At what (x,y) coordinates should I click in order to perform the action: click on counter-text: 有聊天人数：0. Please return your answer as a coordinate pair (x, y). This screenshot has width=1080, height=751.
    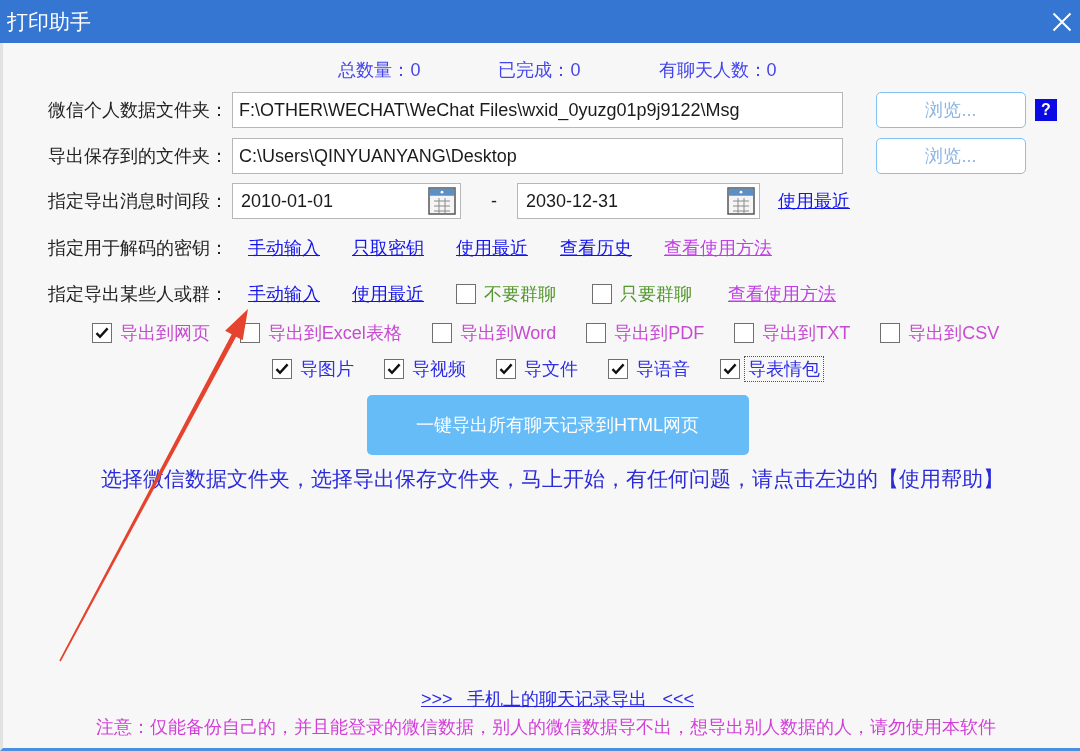
    Looking at the image, I should click on (717, 70).